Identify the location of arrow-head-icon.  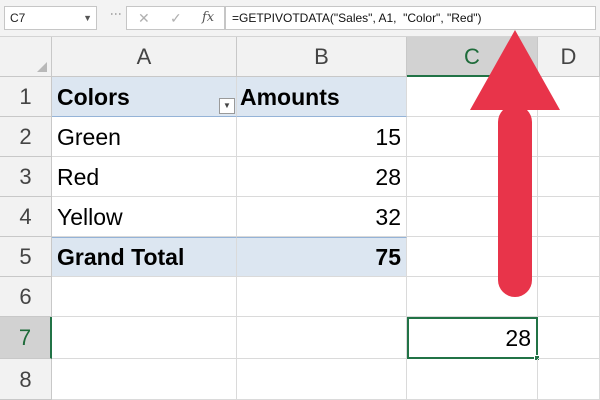
(515, 70).